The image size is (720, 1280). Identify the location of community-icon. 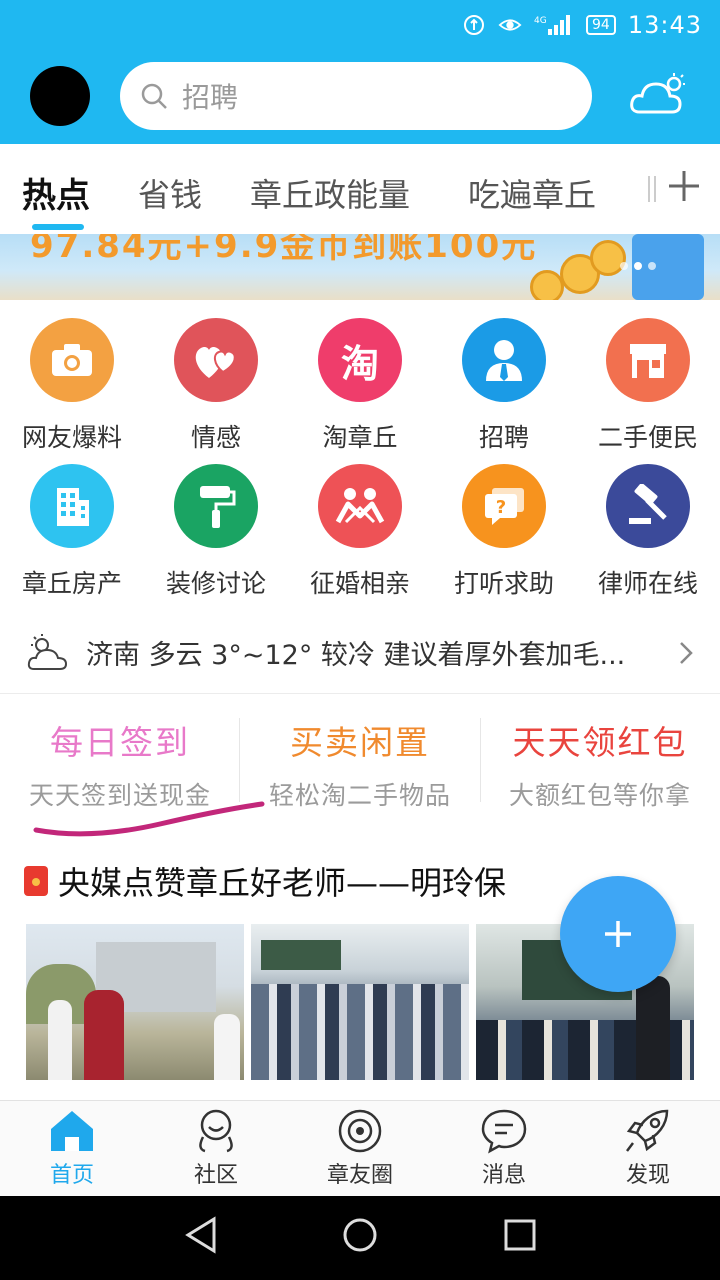
(216, 1131).